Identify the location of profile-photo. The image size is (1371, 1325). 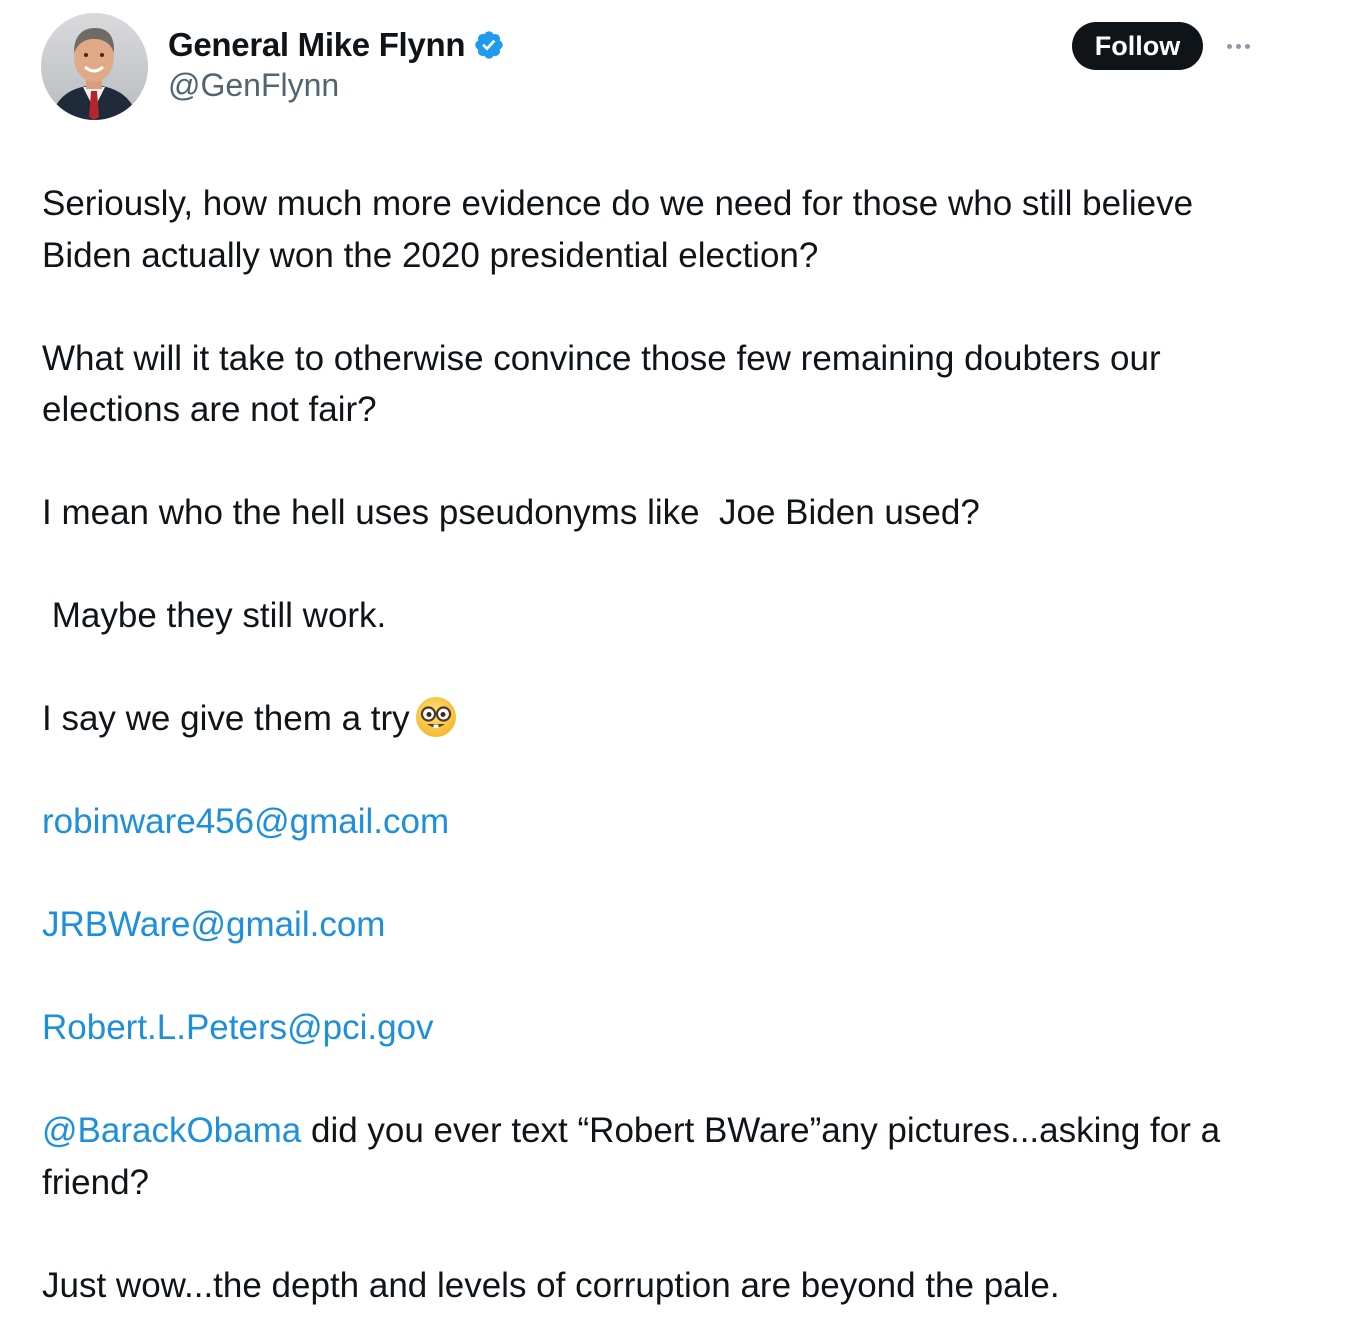
(94, 66).